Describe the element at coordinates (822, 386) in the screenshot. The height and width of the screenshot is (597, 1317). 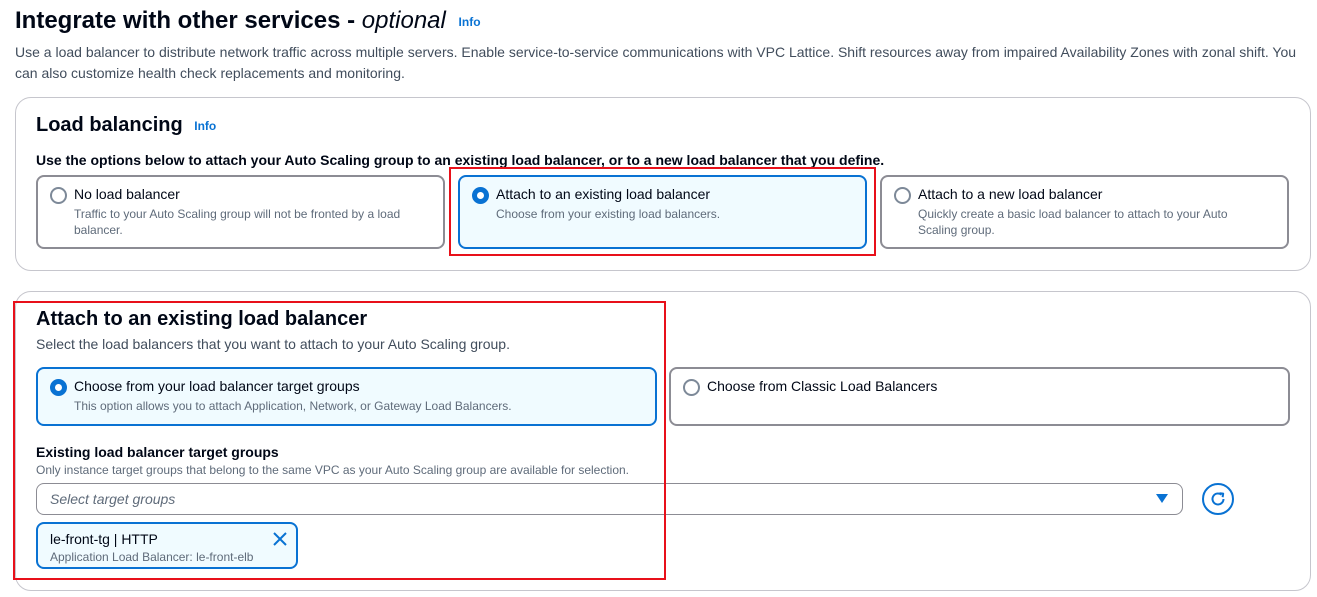
I see `option-label: Choose from Classic Load Balancers` at that location.